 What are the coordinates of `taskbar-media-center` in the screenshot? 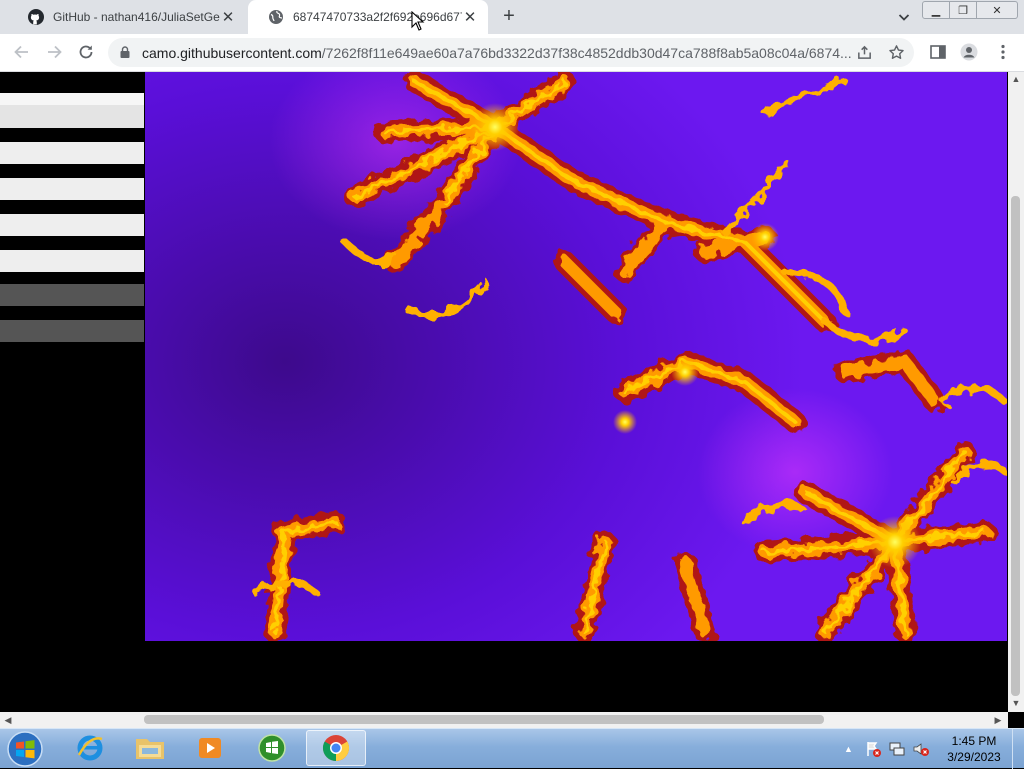 It's located at (272, 748).